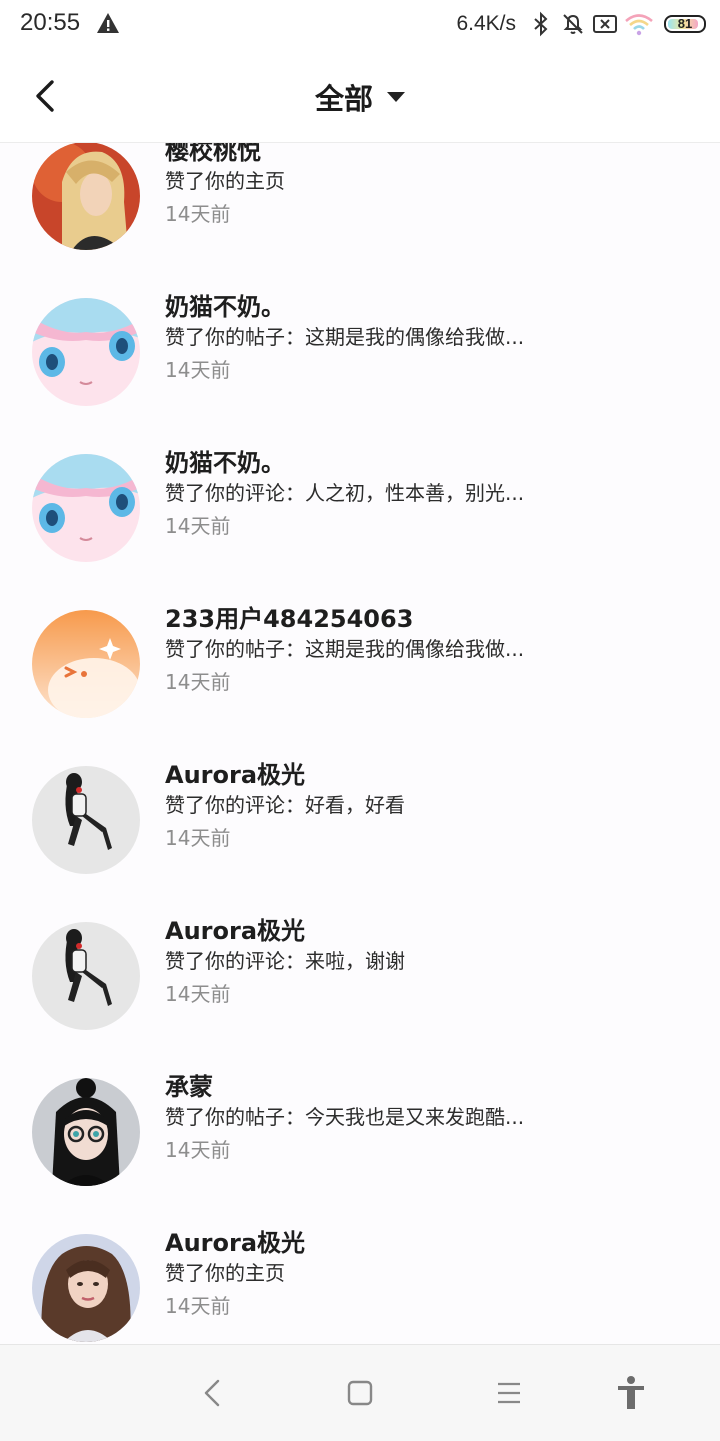 This screenshot has width=720, height=1441. What do you see at coordinates (360, 677) in the screenshot?
I see `notification-item: 233用户484254063 赞了你的帖子：这期是我的偶像给我做... 14天前` at bounding box center [360, 677].